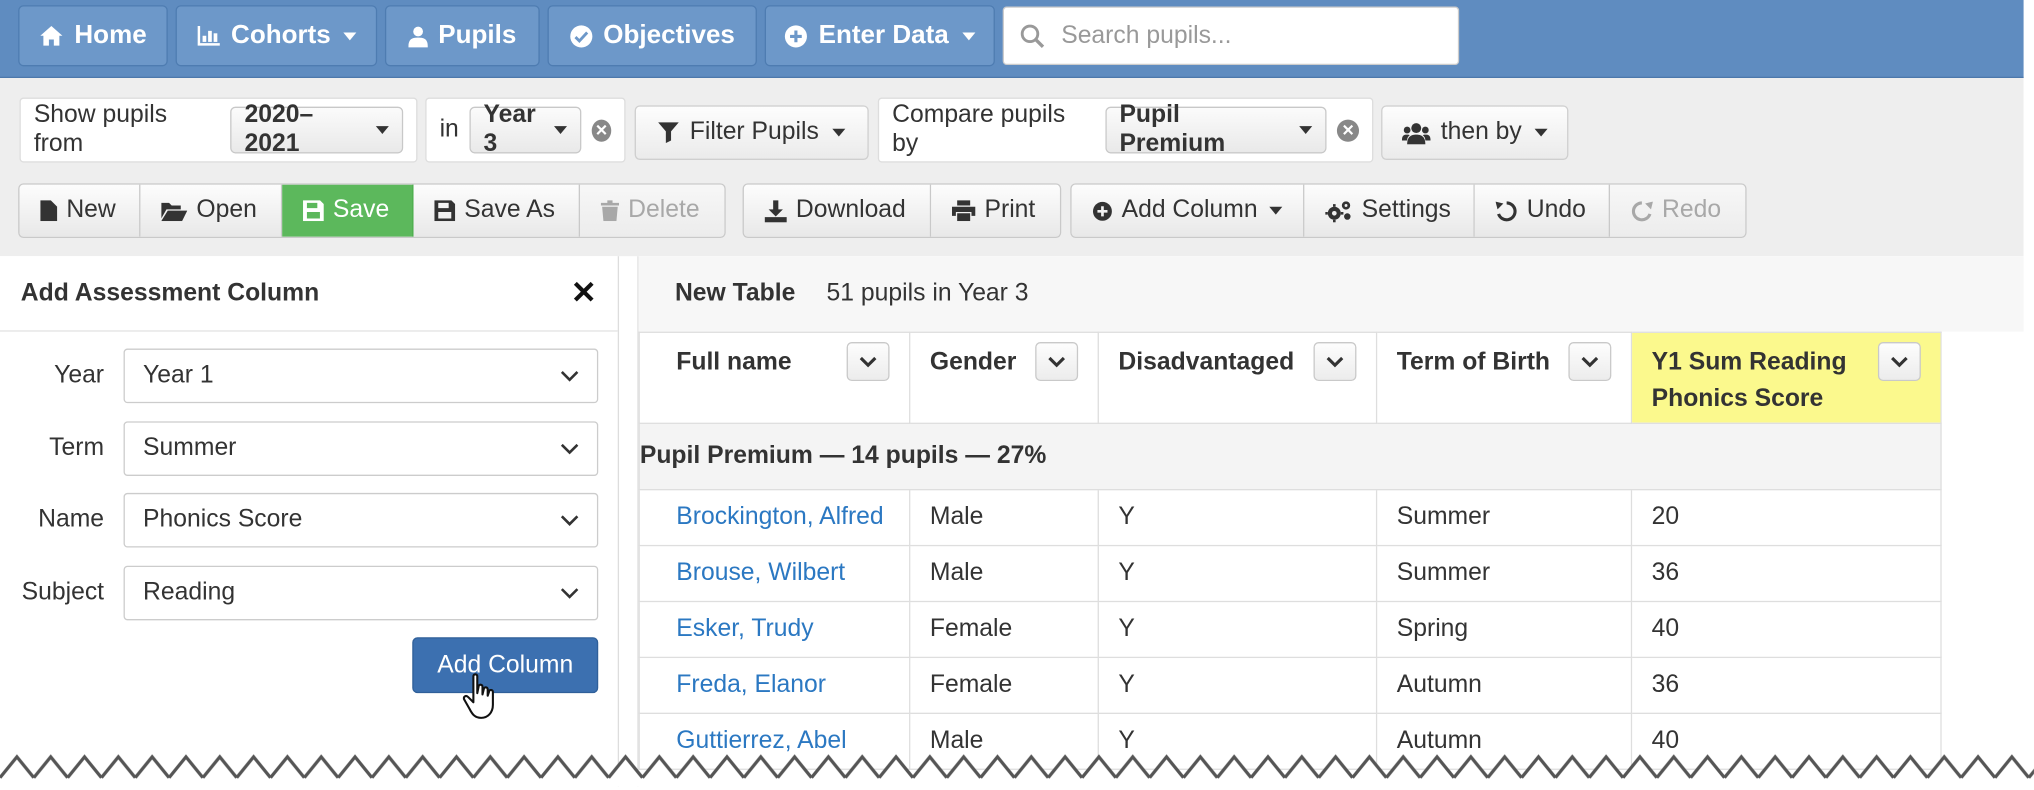 The image size is (2034, 790). What do you see at coordinates (1247, 36) in the screenshot?
I see `search-input` at bounding box center [1247, 36].